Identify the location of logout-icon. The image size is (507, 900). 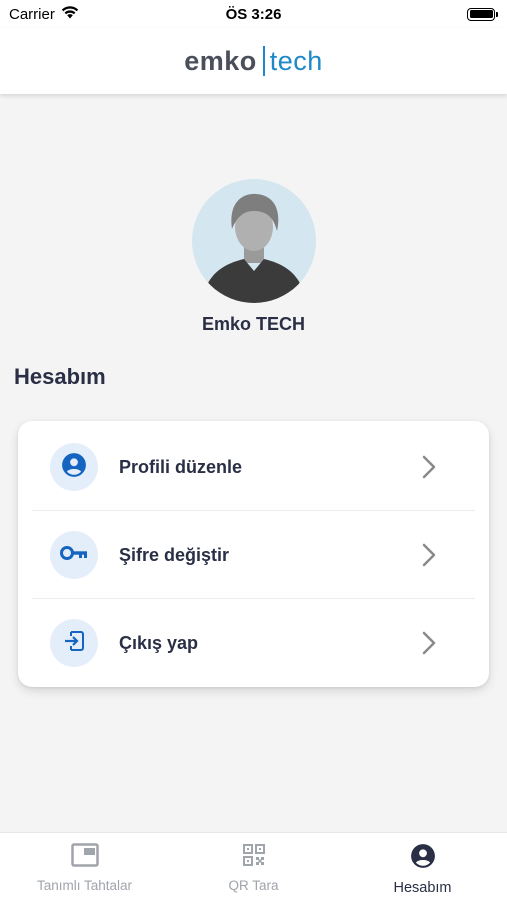
(74, 643).